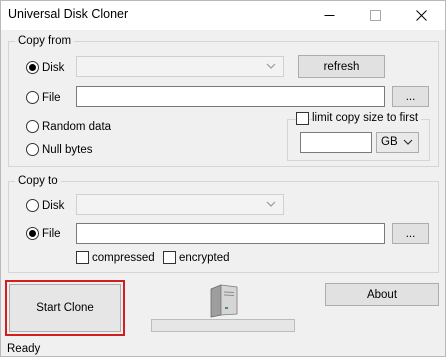 Image resolution: width=446 pixels, height=357 pixels. What do you see at coordinates (77, 127) in the screenshot?
I see `source-random-label: Random data` at bounding box center [77, 127].